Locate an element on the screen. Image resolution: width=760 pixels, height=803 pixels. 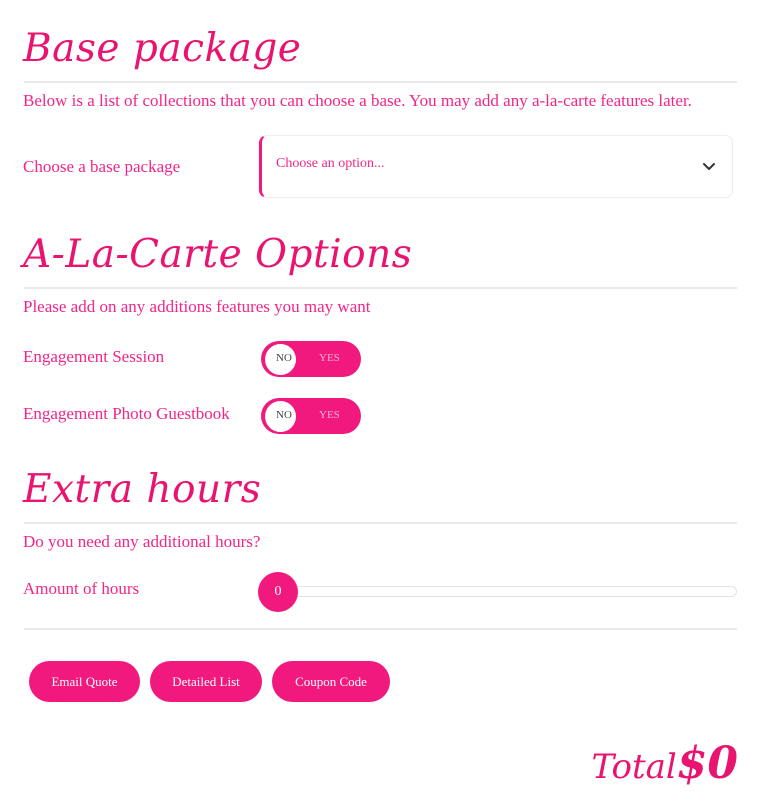
base-package-heading: Base package is located at coordinates (162, 48).